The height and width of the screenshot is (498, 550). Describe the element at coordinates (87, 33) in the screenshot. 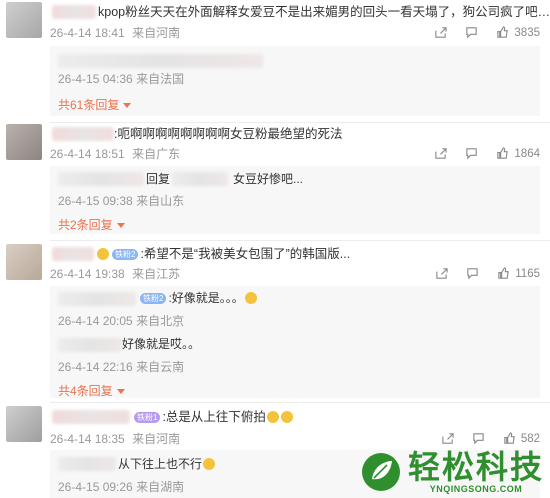

I see `comment-date: 26-4-14 18:41` at that location.